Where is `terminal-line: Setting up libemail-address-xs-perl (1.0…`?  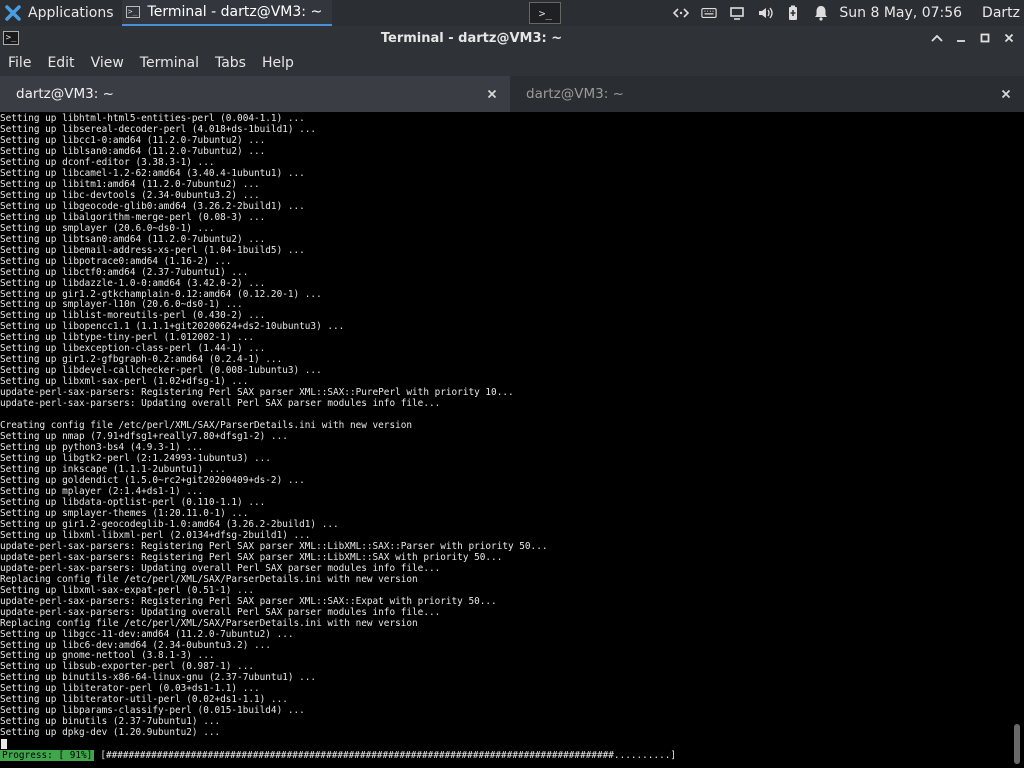 terminal-line: Setting up libemail-address-xs-perl (1.0… is located at coordinates (152, 250).